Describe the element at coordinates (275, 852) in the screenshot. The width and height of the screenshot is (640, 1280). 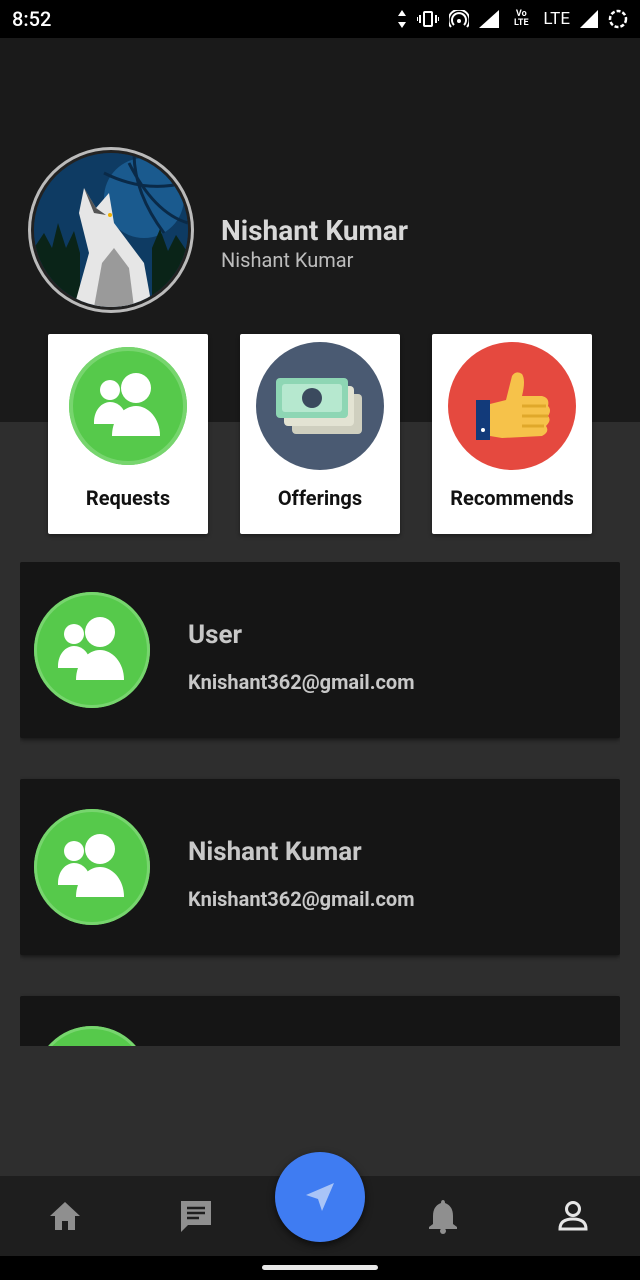
I see `user-name: Nishant Kumar` at that location.